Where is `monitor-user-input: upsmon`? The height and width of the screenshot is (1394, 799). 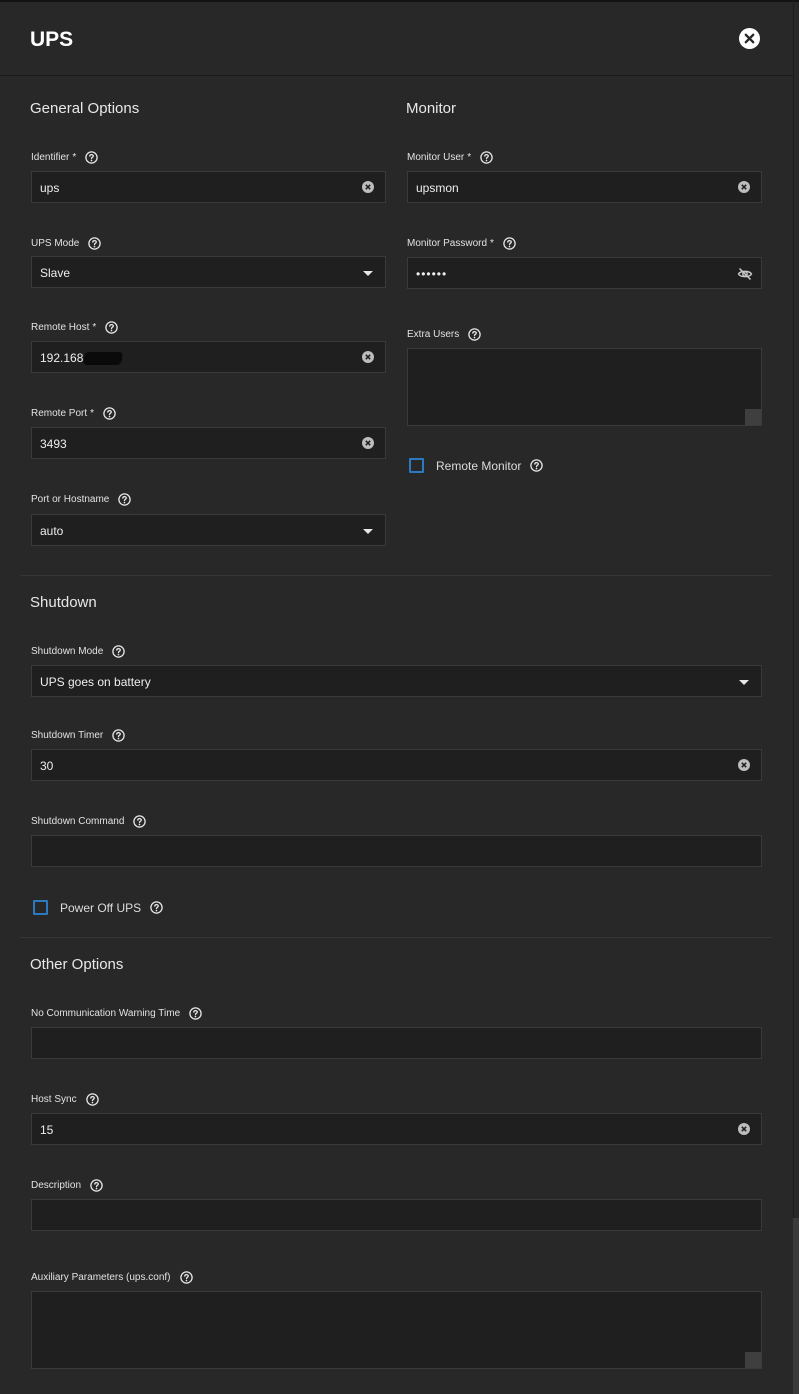
monitor-user-input: upsmon is located at coordinates (584, 187).